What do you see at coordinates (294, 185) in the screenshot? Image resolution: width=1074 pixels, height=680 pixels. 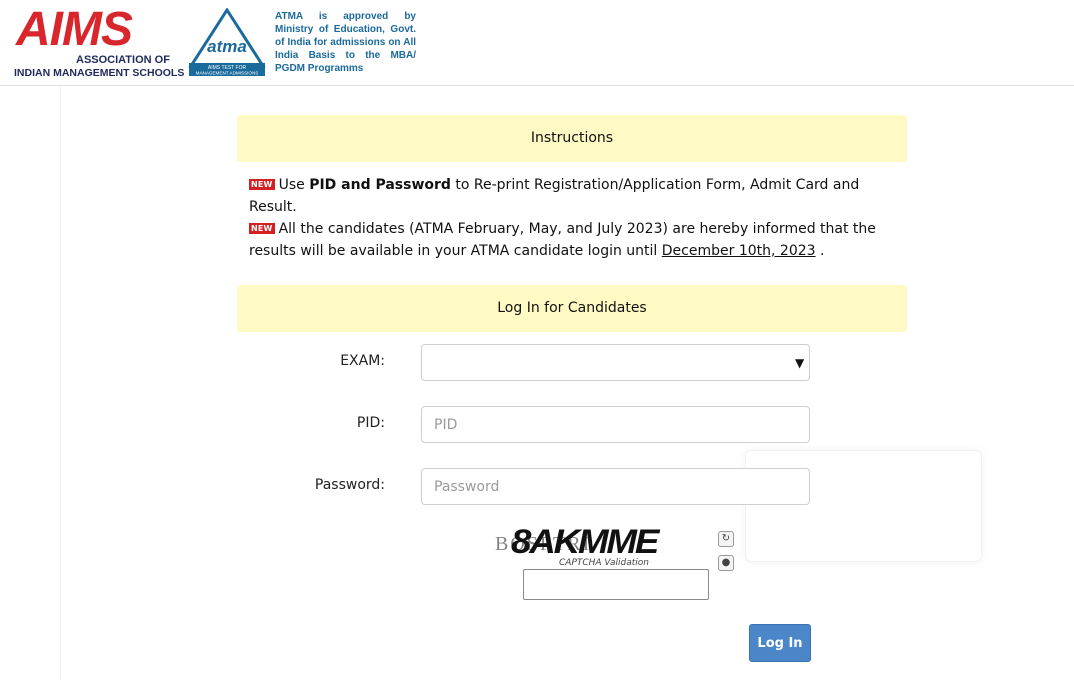 I see `instruction-1-pre: Use` at bounding box center [294, 185].